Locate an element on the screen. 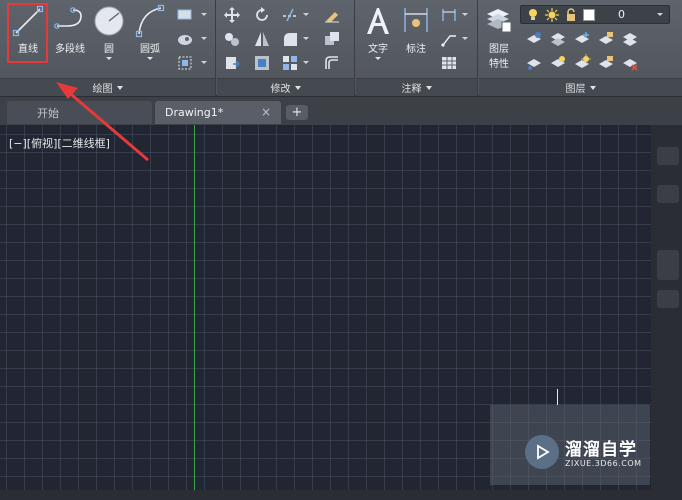 The image size is (682, 500). circle-tool-button: 圆 is located at coordinates (109, 32).